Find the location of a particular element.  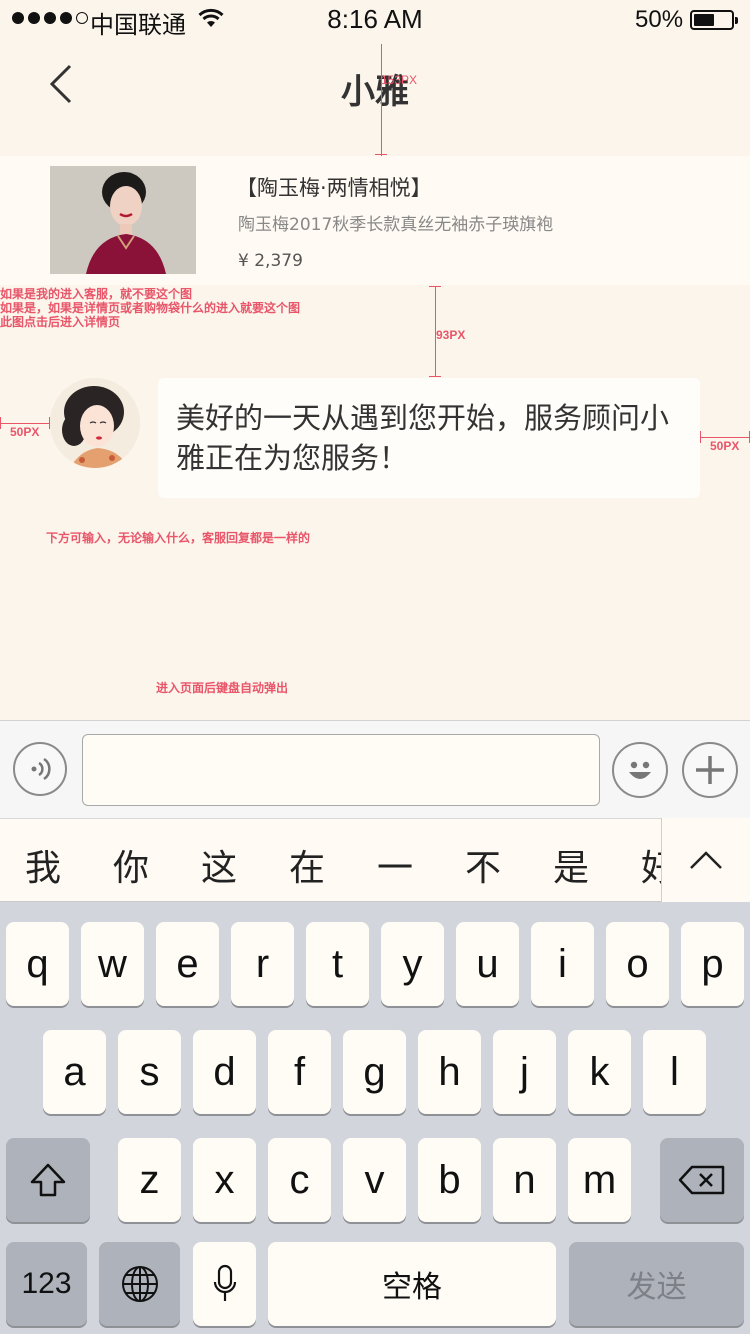

globe-icon is located at coordinates (139, 1284).